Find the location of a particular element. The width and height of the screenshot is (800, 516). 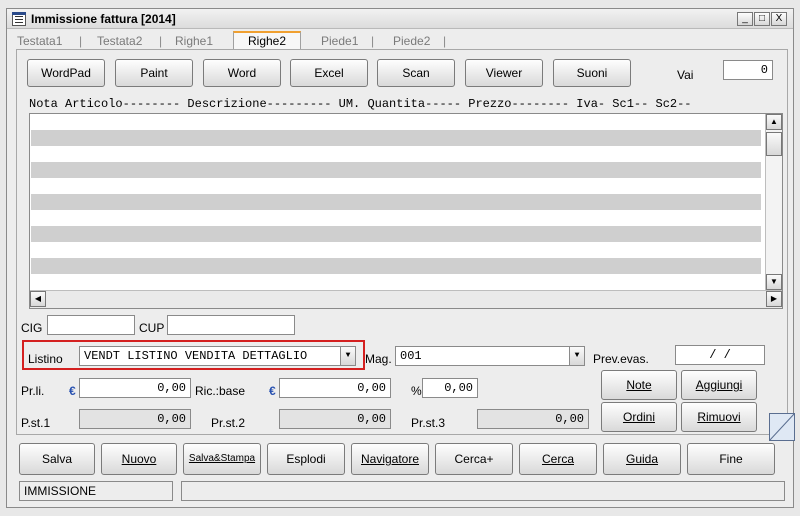

rimuovi-button: Rimuovi is located at coordinates (719, 417).